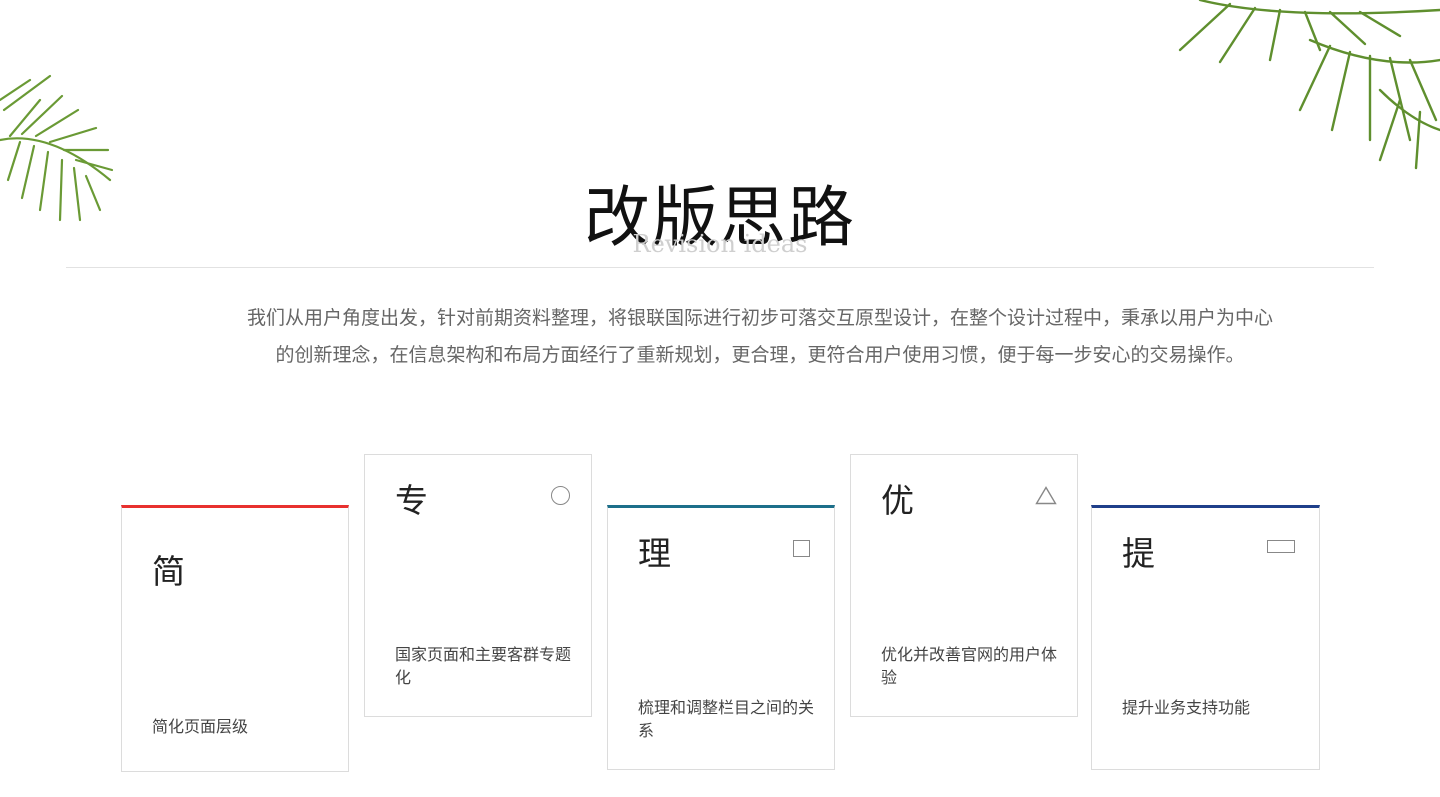 Image resolution: width=1440 pixels, height=797 pixels. Describe the element at coordinates (168, 571) in the screenshot. I see `card-title: 简` at that location.